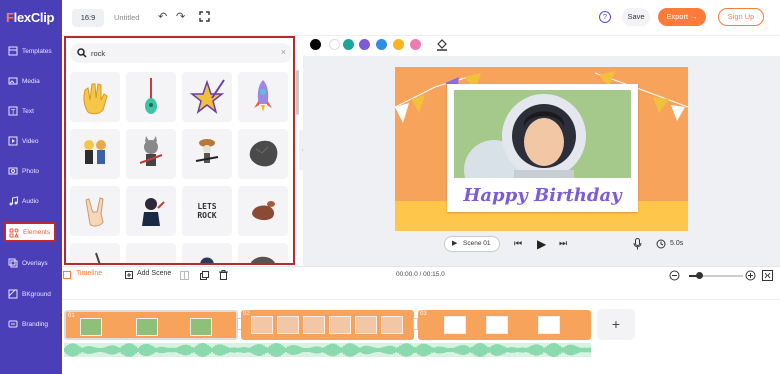 The width and height of the screenshot is (780, 374). Describe the element at coordinates (129, 275) in the screenshot. I see `add-scene-icon` at that location.